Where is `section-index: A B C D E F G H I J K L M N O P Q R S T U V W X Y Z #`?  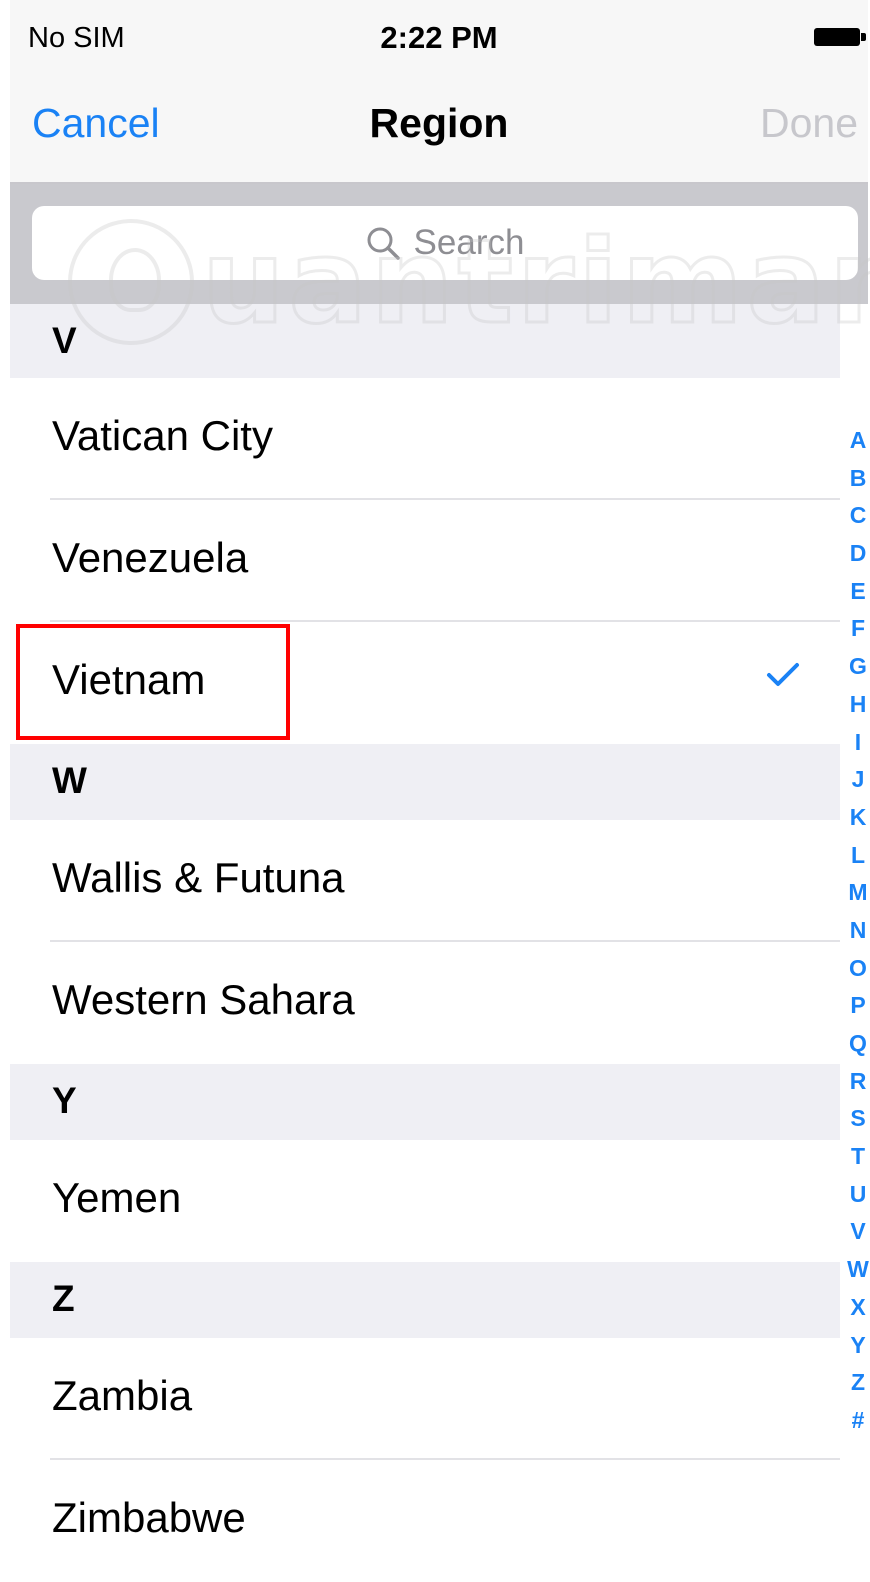
section-index: A B C D E F G H I J K L M N O P Q R S T U V W X Y Z # is located at coordinates (856, 931).